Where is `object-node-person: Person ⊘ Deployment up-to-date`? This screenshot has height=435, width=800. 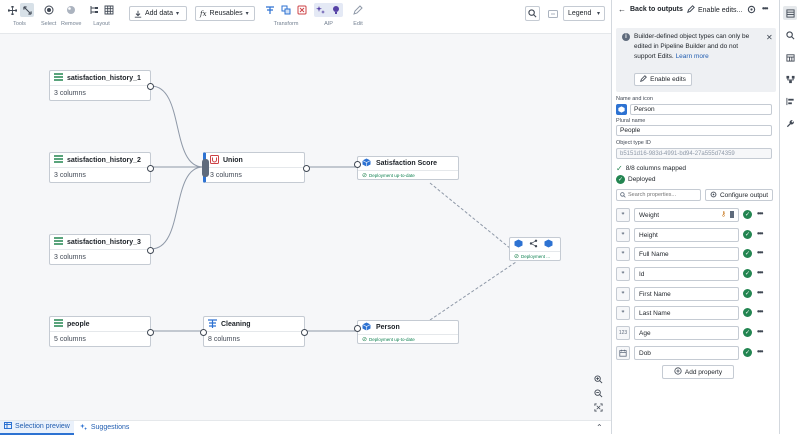 object-node-person: Person ⊘ Deployment up-to-date is located at coordinates (406, 332).